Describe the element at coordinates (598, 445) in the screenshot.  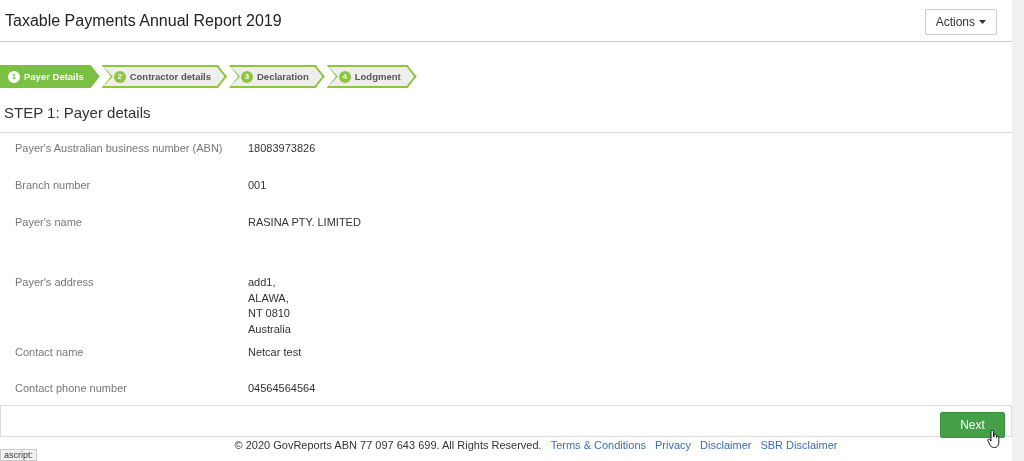
I see `footer-link: Terms & Conditions` at that location.